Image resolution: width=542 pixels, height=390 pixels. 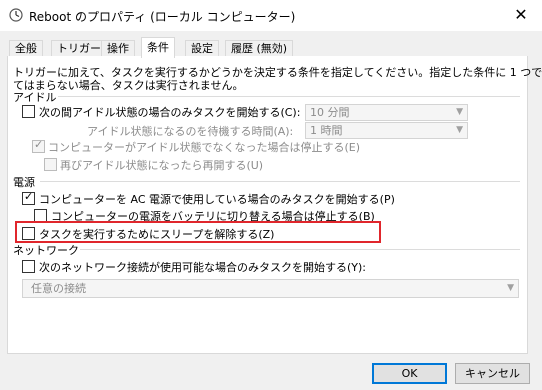 I want to click on cancel-button: キャンセル, so click(x=492, y=373).